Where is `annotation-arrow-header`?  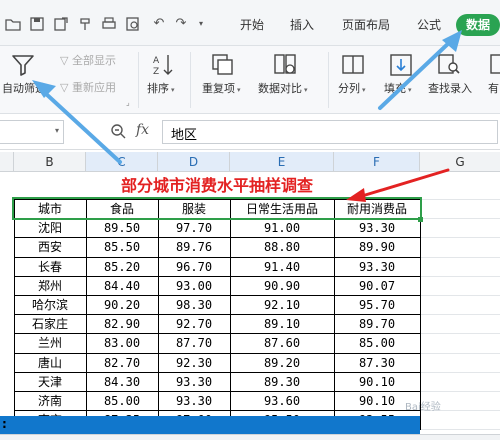 annotation-arrow-header is located at coordinates (405, 183).